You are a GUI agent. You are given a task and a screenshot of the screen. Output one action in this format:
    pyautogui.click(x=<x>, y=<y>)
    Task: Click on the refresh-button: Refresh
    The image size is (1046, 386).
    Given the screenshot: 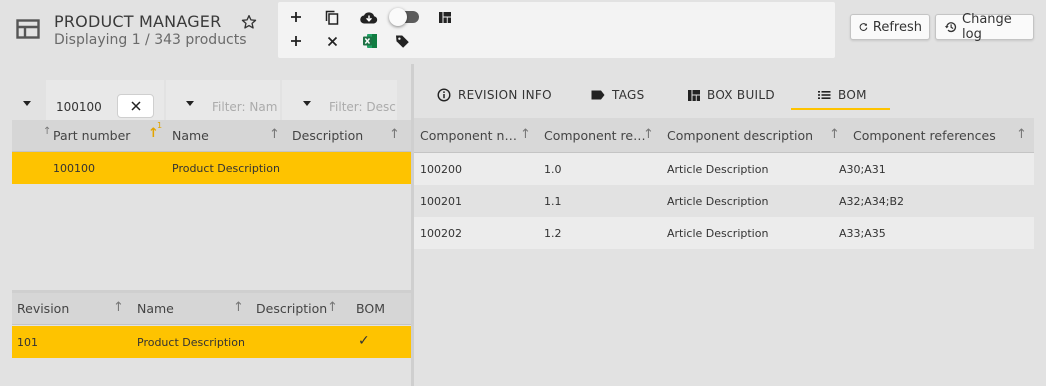 What is the action you would take?
    pyautogui.click(x=890, y=27)
    